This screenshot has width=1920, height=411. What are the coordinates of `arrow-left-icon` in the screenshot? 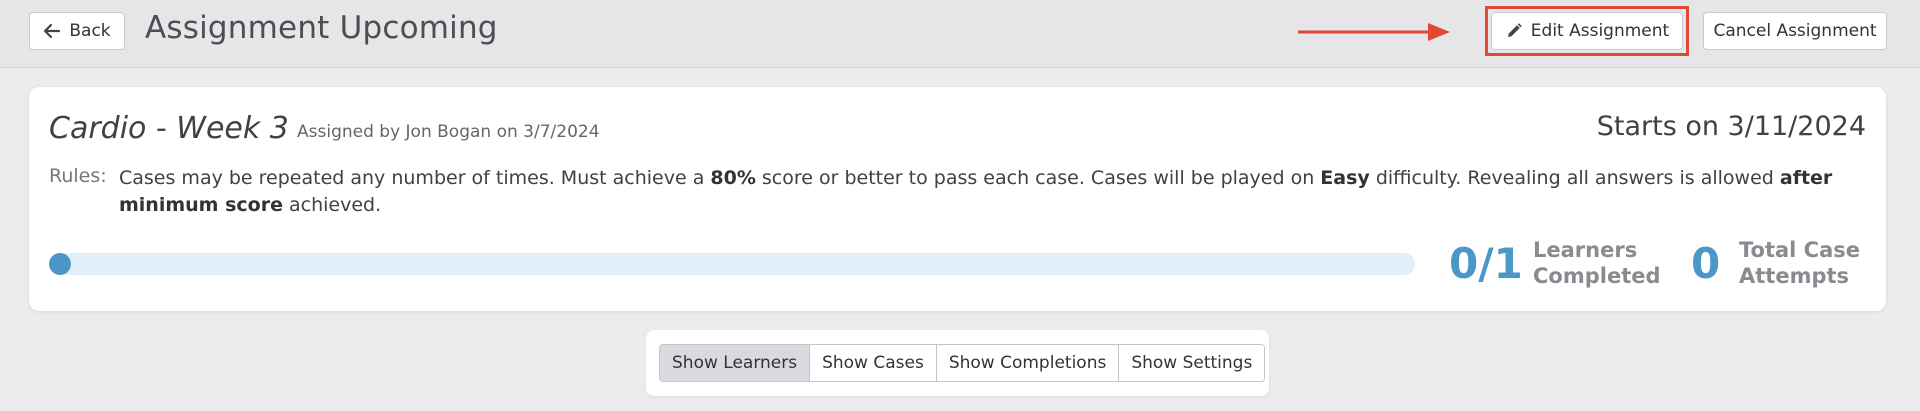 It's located at (52, 31).